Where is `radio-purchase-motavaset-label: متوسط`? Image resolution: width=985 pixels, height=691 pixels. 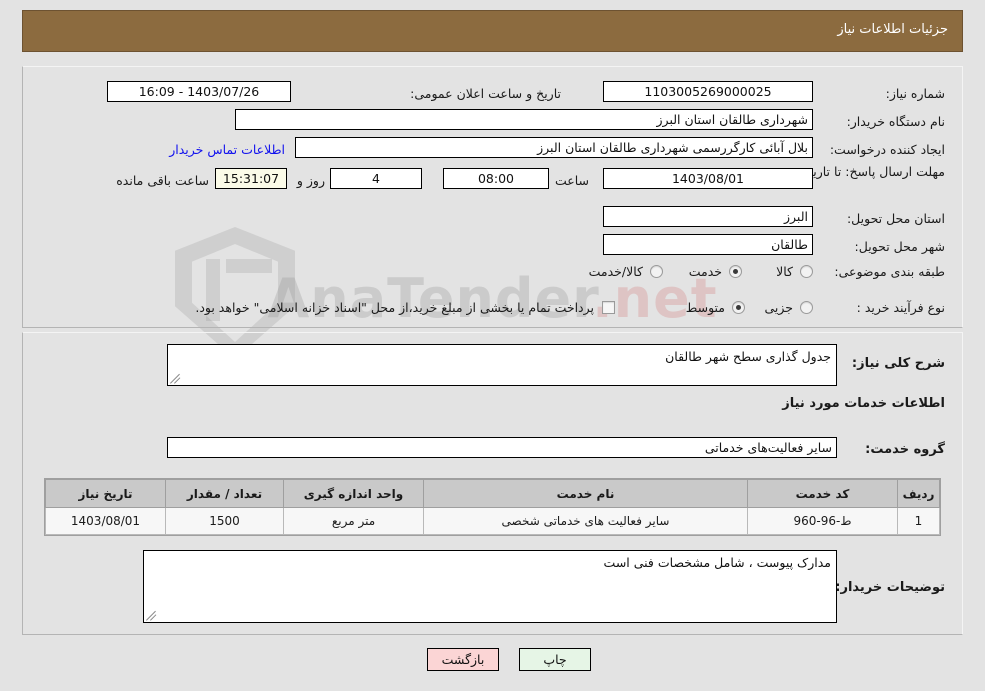 radio-purchase-motavaset-label: متوسط is located at coordinates (705, 307).